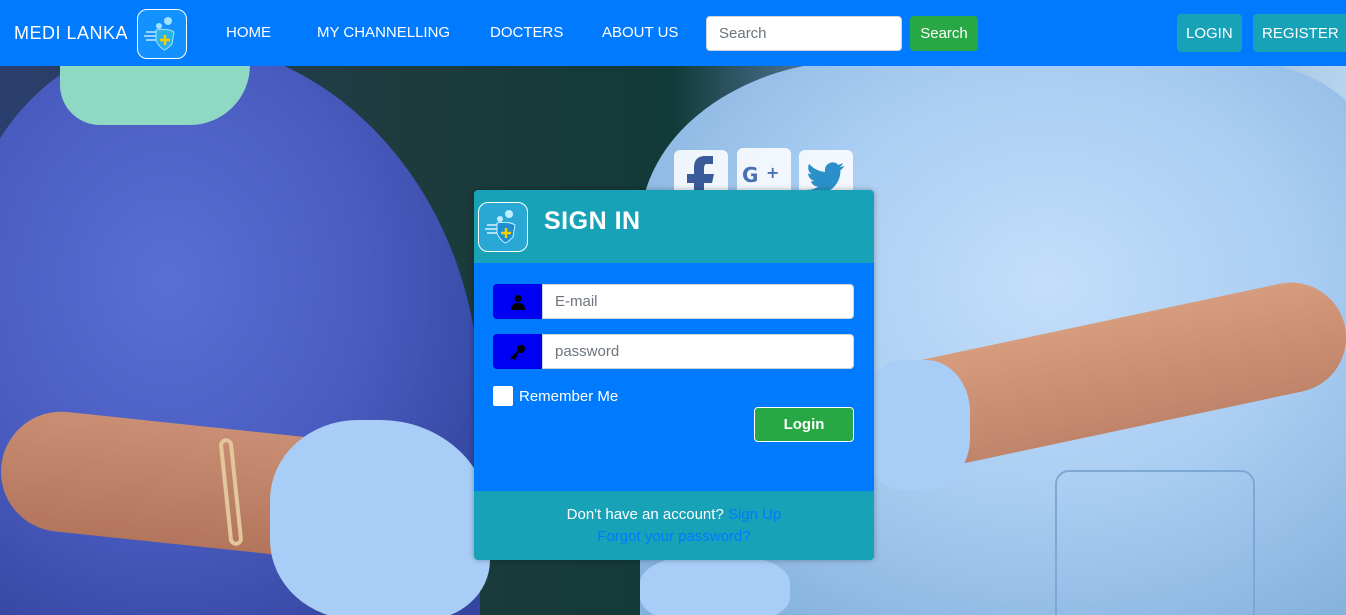 This screenshot has height=615, width=1346. What do you see at coordinates (804, 424) in the screenshot?
I see `login-button: Login` at bounding box center [804, 424].